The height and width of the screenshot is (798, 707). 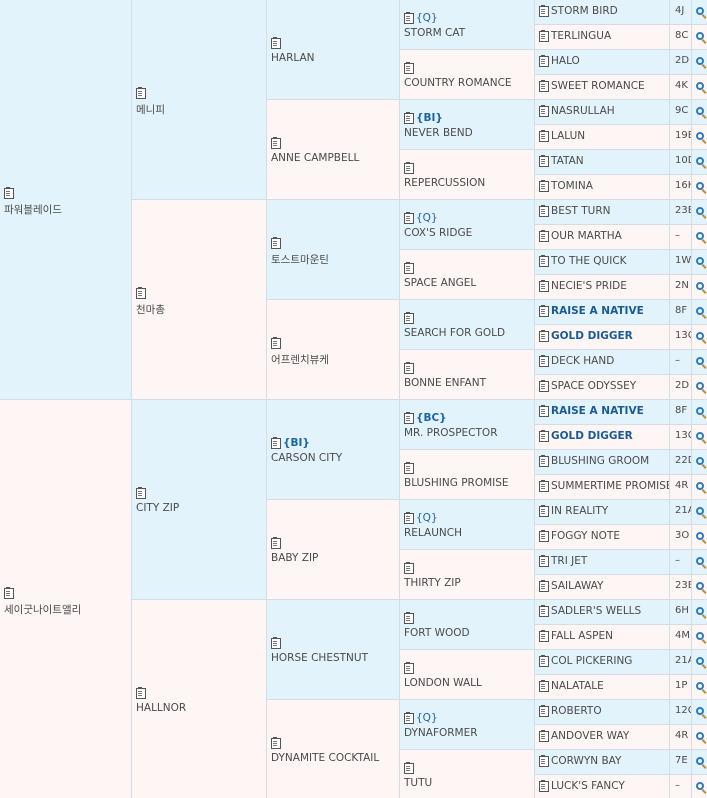 I want to click on horse-name-link: SAILAWAY, so click(x=577, y=586).